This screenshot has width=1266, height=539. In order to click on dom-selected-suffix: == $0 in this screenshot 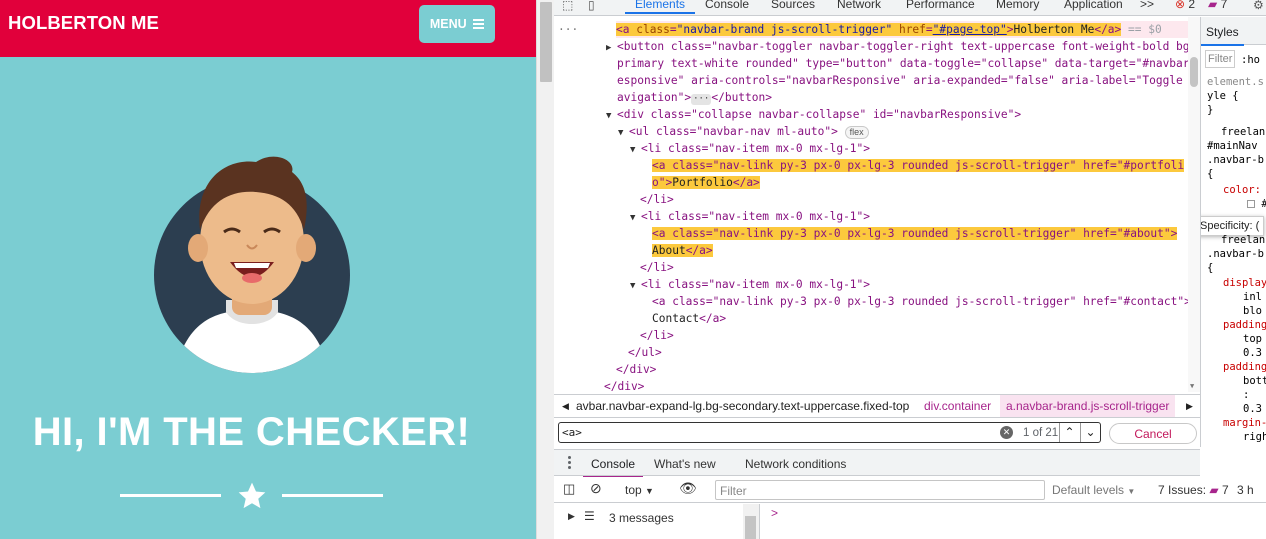, I will do `click(1145, 29)`.